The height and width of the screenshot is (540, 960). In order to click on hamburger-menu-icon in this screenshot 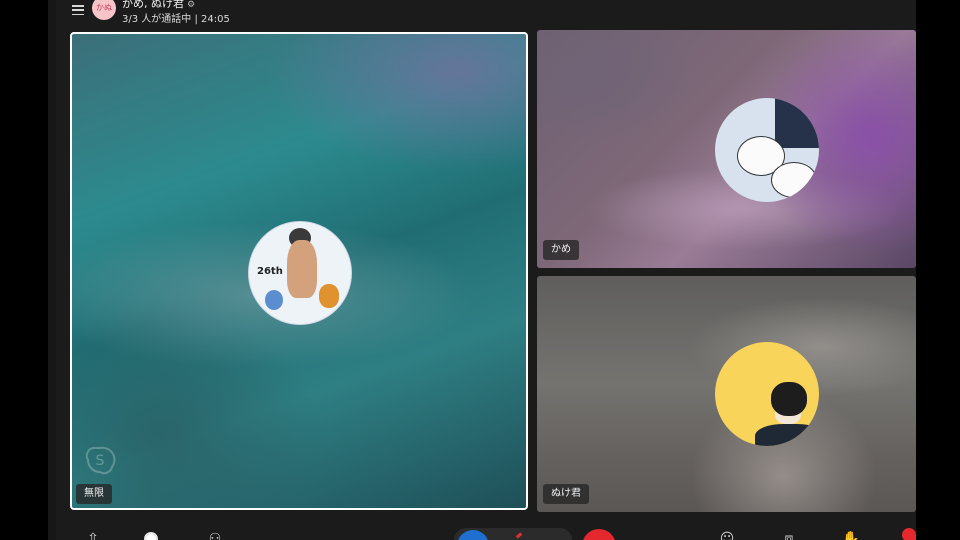, I will do `click(78, 10)`.